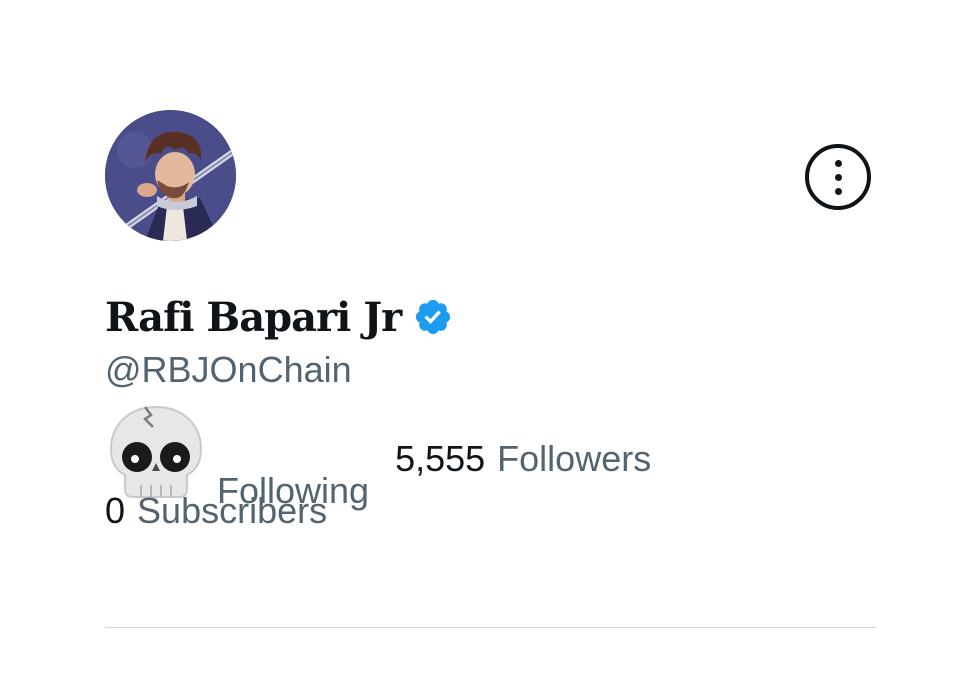  I want to click on profile-handle: @RBJOnChain, so click(228, 369).